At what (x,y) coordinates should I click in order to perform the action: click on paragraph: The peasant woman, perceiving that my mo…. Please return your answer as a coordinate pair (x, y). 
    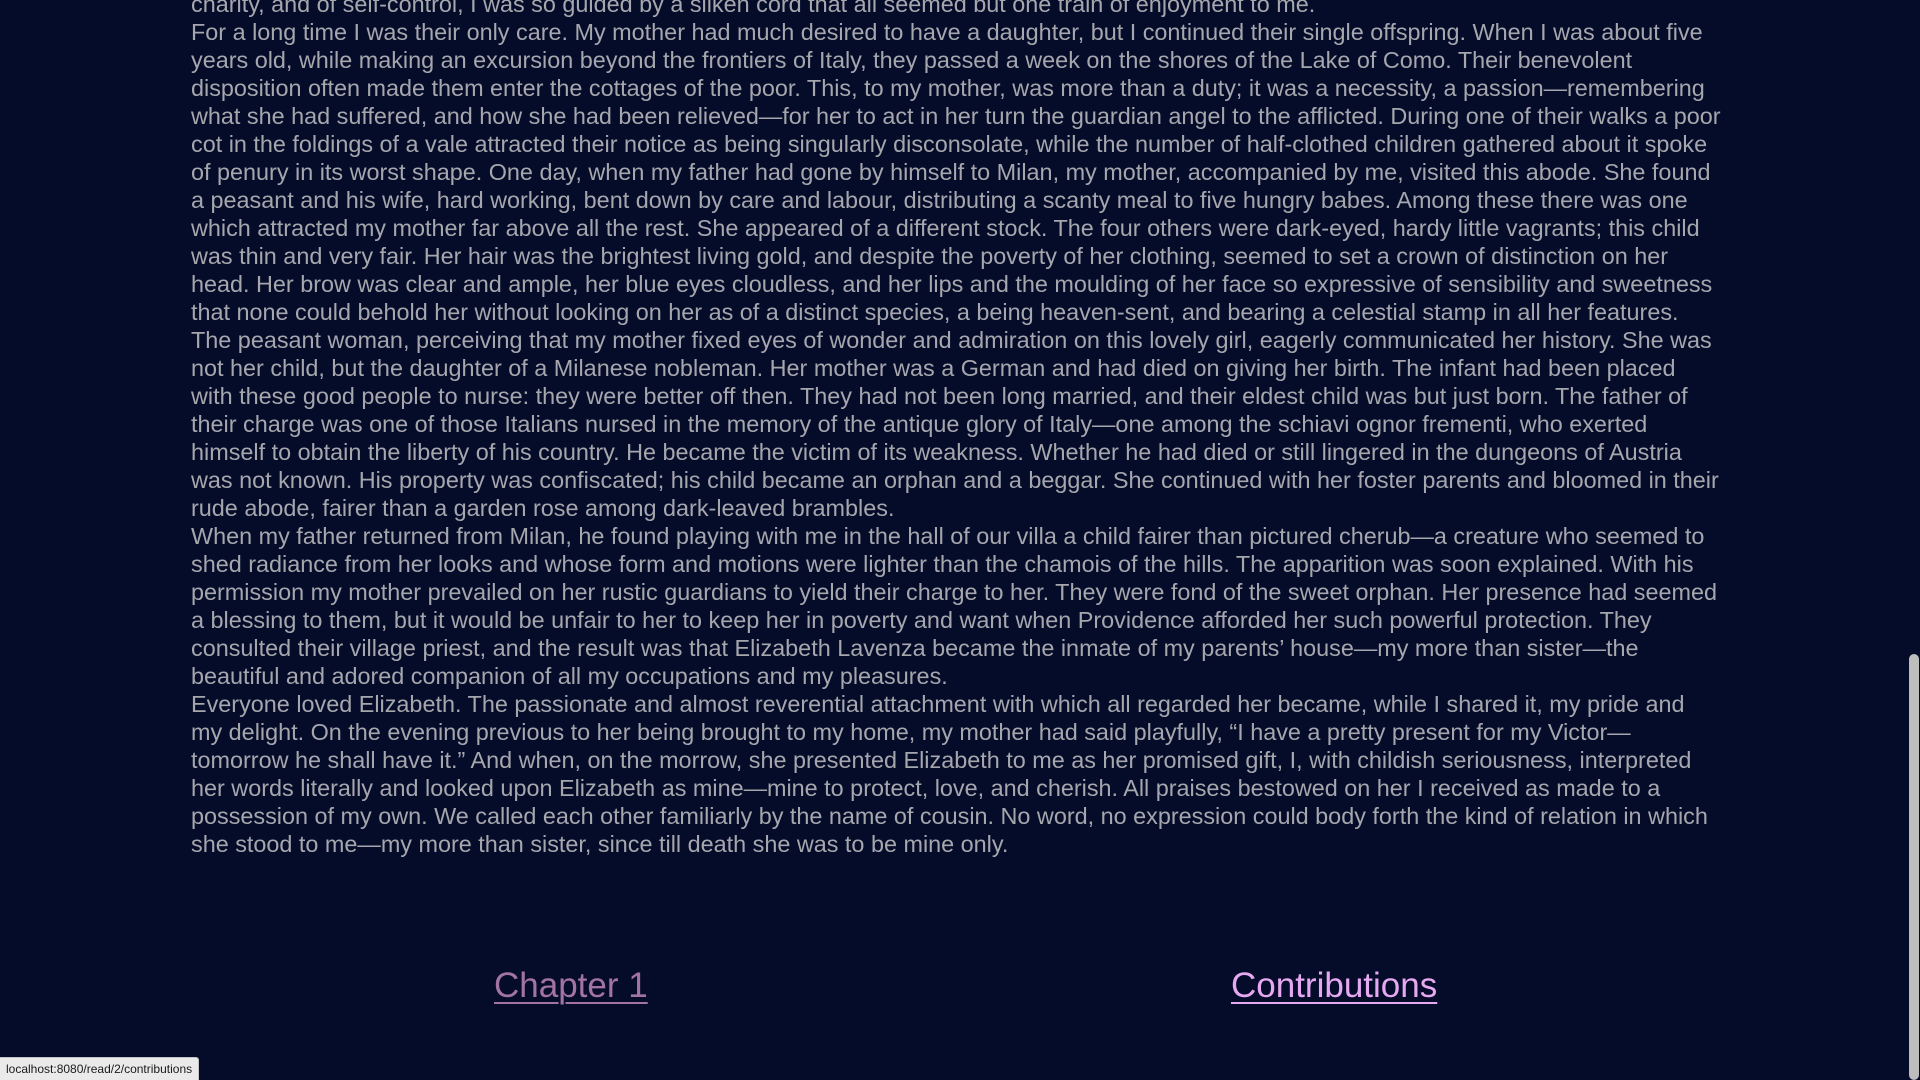
    Looking at the image, I should click on (955, 424).